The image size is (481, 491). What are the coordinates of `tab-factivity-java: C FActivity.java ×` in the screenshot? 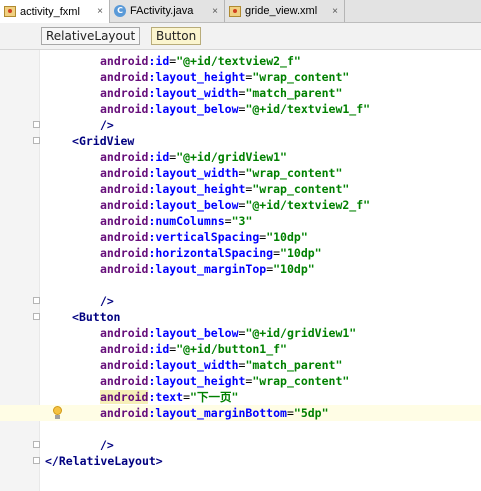 It's located at (167, 11).